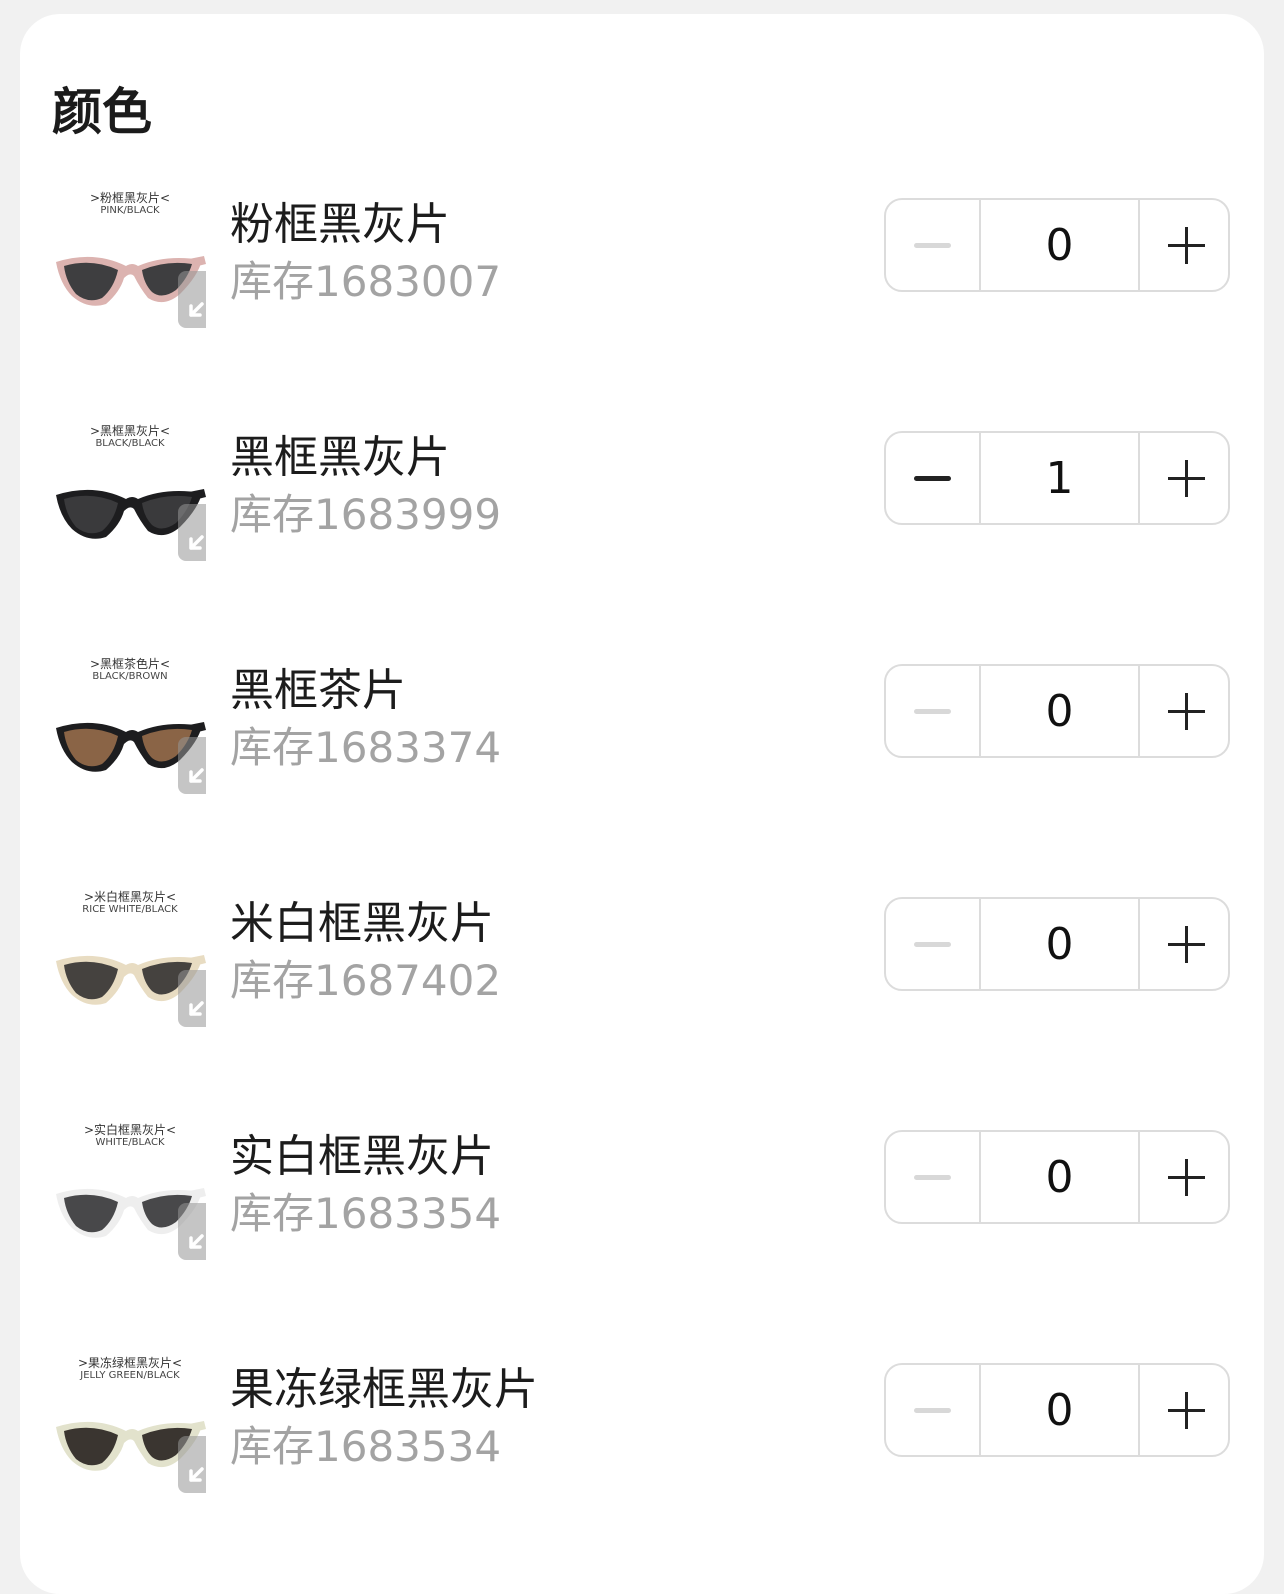 The image size is (1284, 1594). Describe the element at coordinates (366, 281) in the screenshot. I see `stock-count: 库存1683007` at that location.